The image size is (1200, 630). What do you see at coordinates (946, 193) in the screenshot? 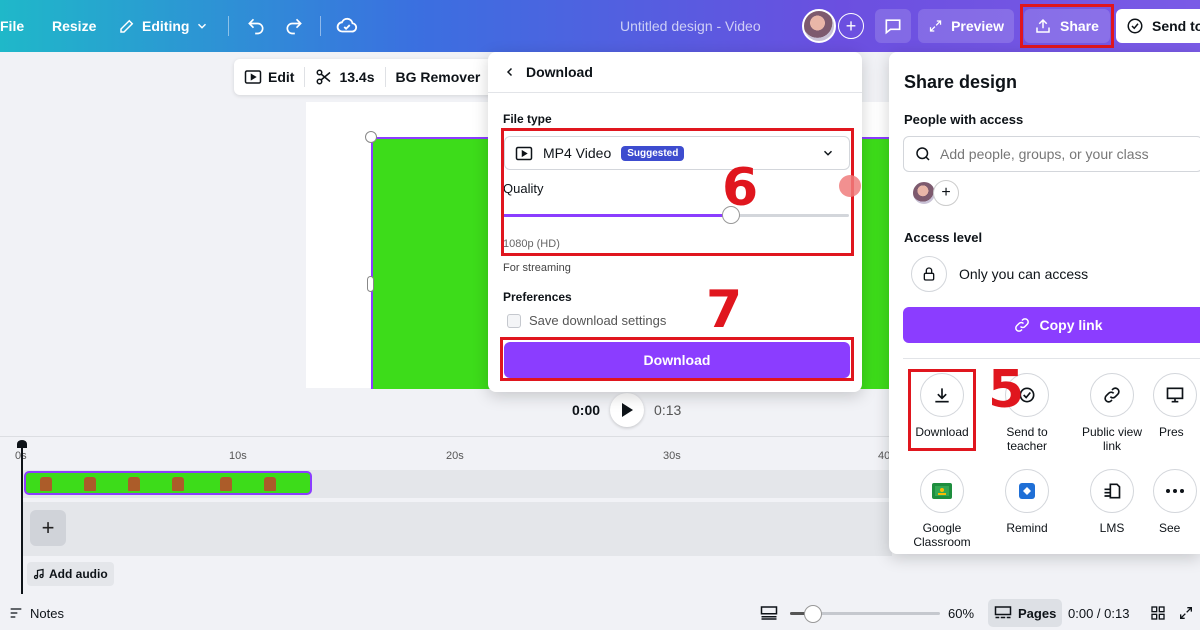
I see `add-person-icon: +` at bounding box center [946, 193].